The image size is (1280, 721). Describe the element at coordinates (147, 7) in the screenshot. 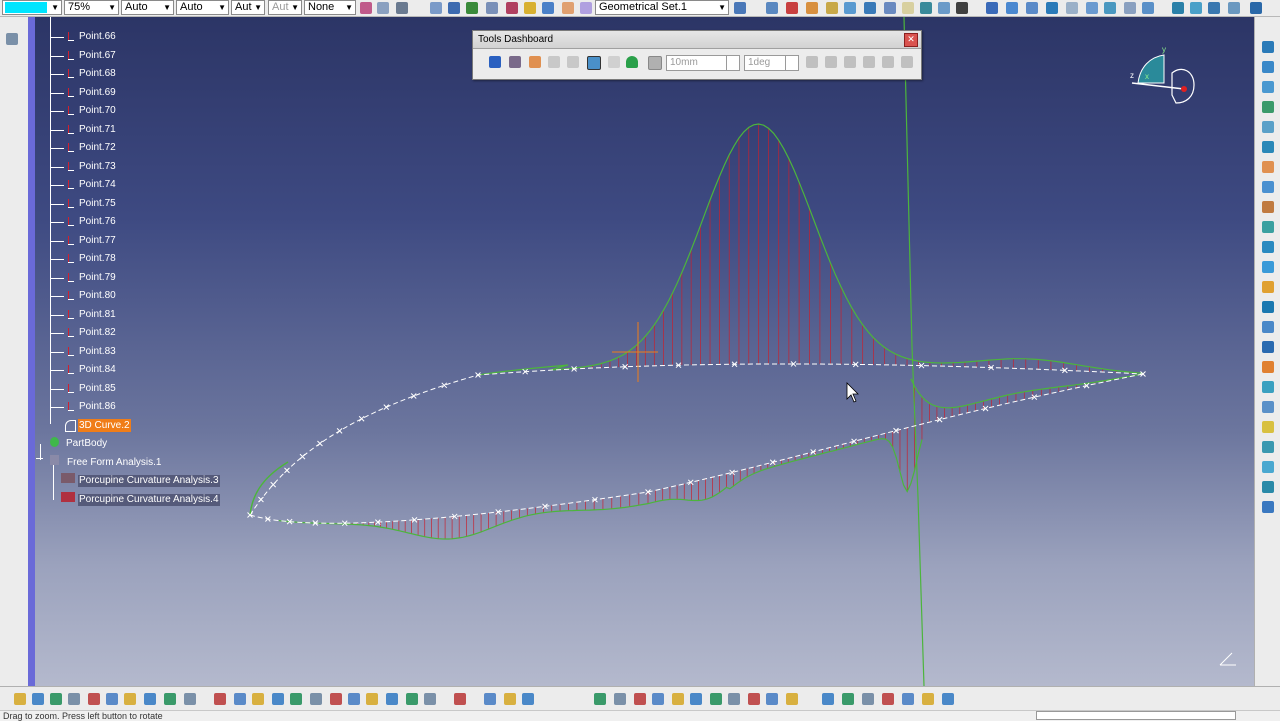

I see `line-thickness-combo: Auto ▼` at that location.